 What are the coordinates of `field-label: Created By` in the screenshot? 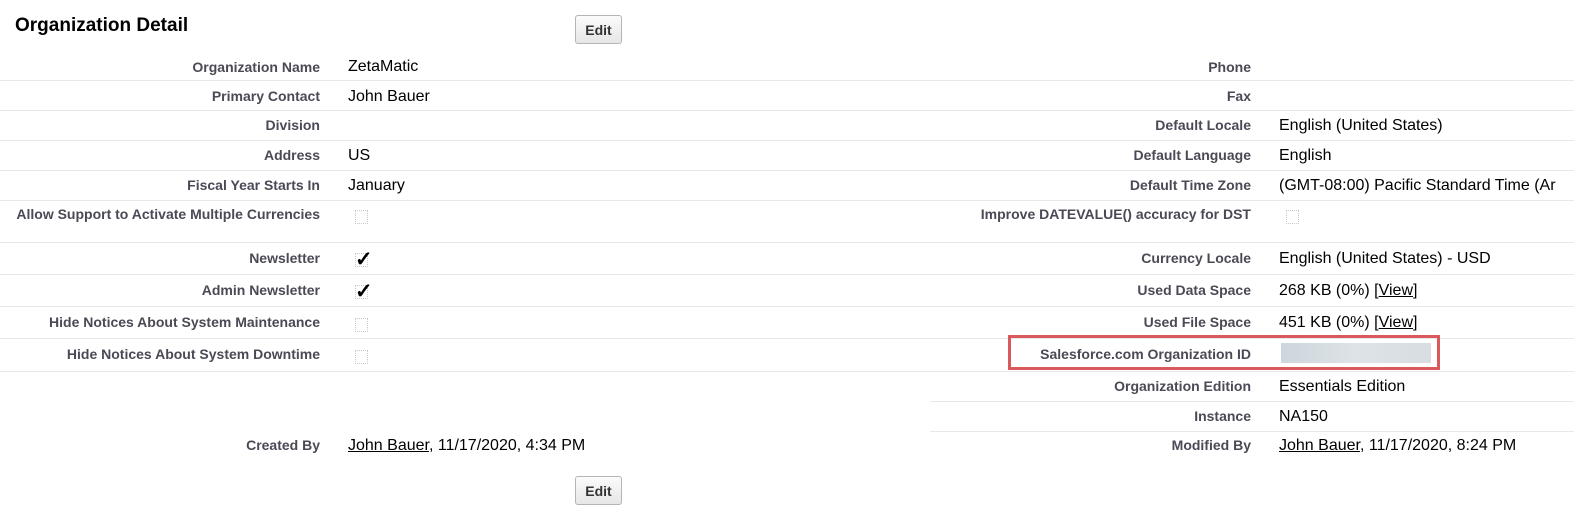 It's located at (283, 445).